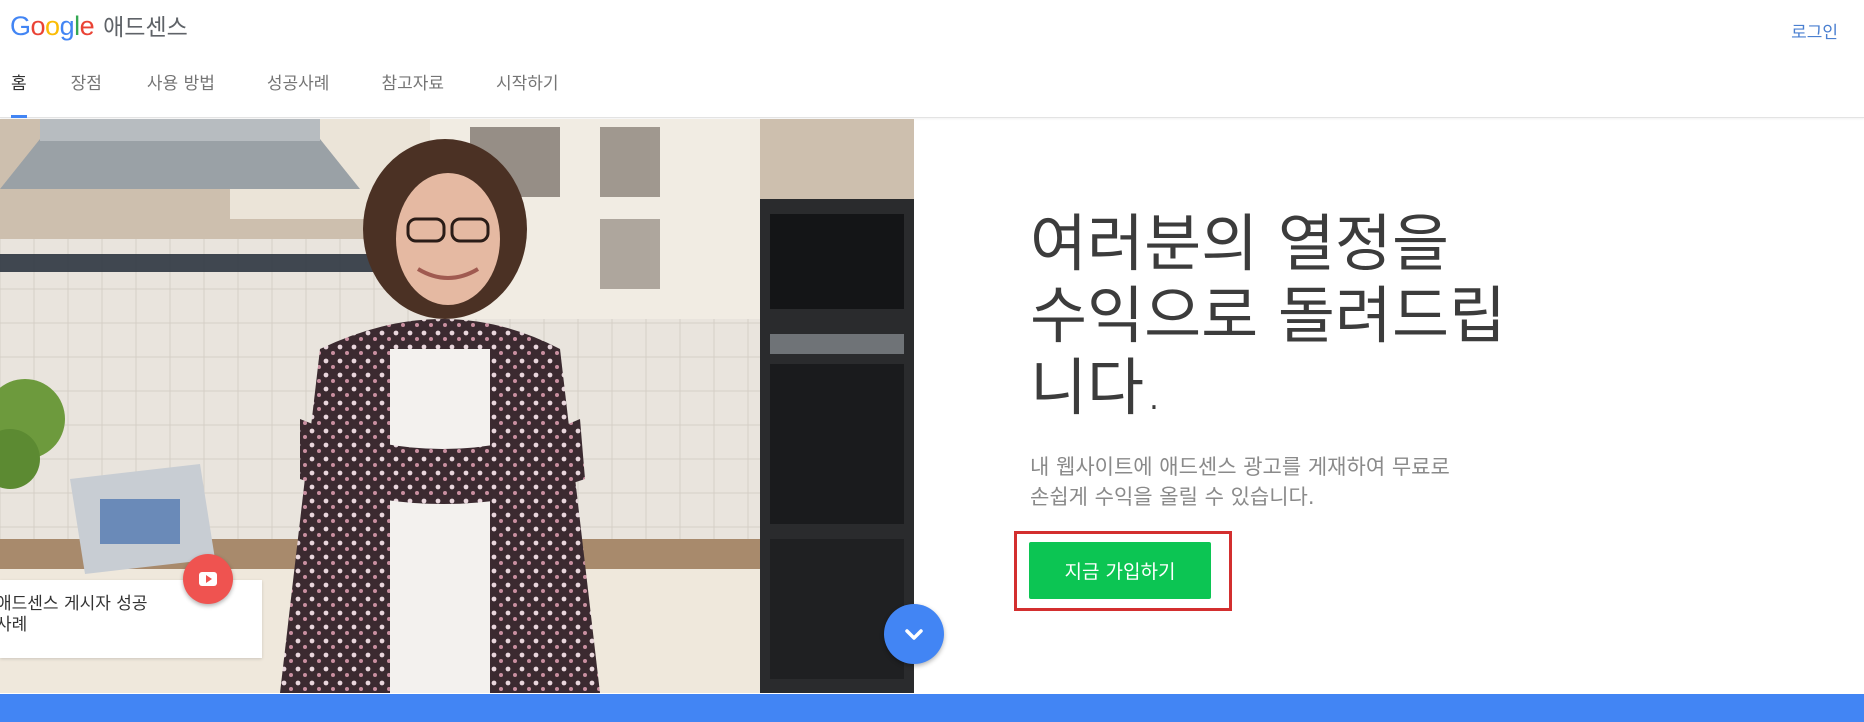 The width and height of the screenshot is (1864, 722). What do you see at coordinates (1268, 315) in the screenshot?
I see `hero-headline: 여러분의 열정을 수익으로 돌려드립 니다.` at bounding box center [1268, 315].